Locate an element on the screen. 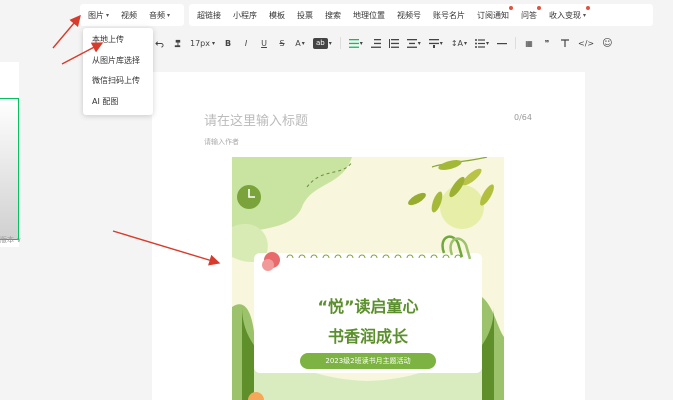 The width and height of the screenshot is (673, 400). italic-button: I is located at coordinates (246, 43).